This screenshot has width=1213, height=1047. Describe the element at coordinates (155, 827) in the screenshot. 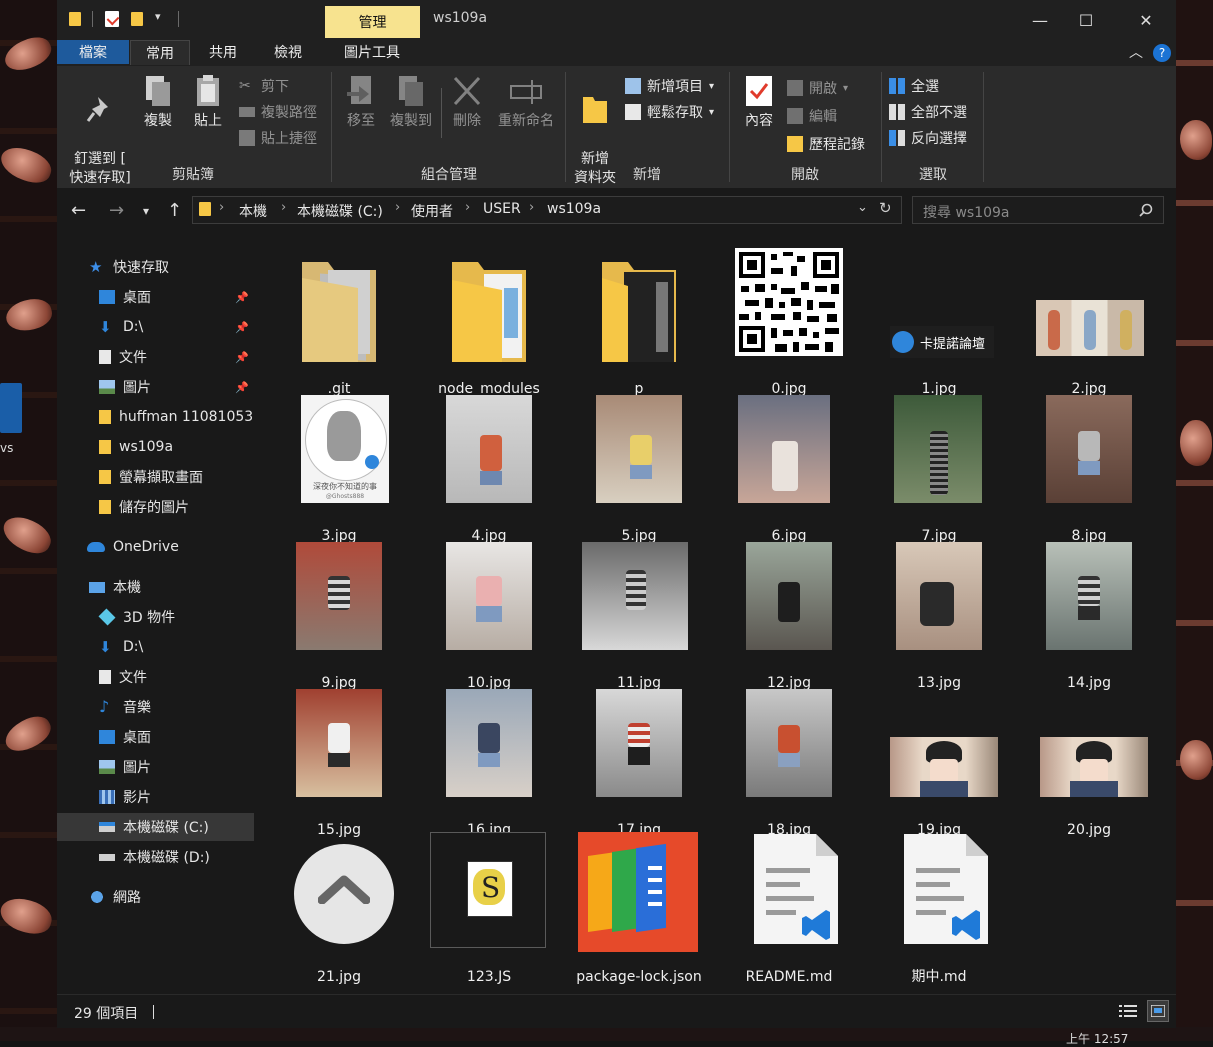

I see `nav-c-drive: 本機磁碟 (C:)` at that location.